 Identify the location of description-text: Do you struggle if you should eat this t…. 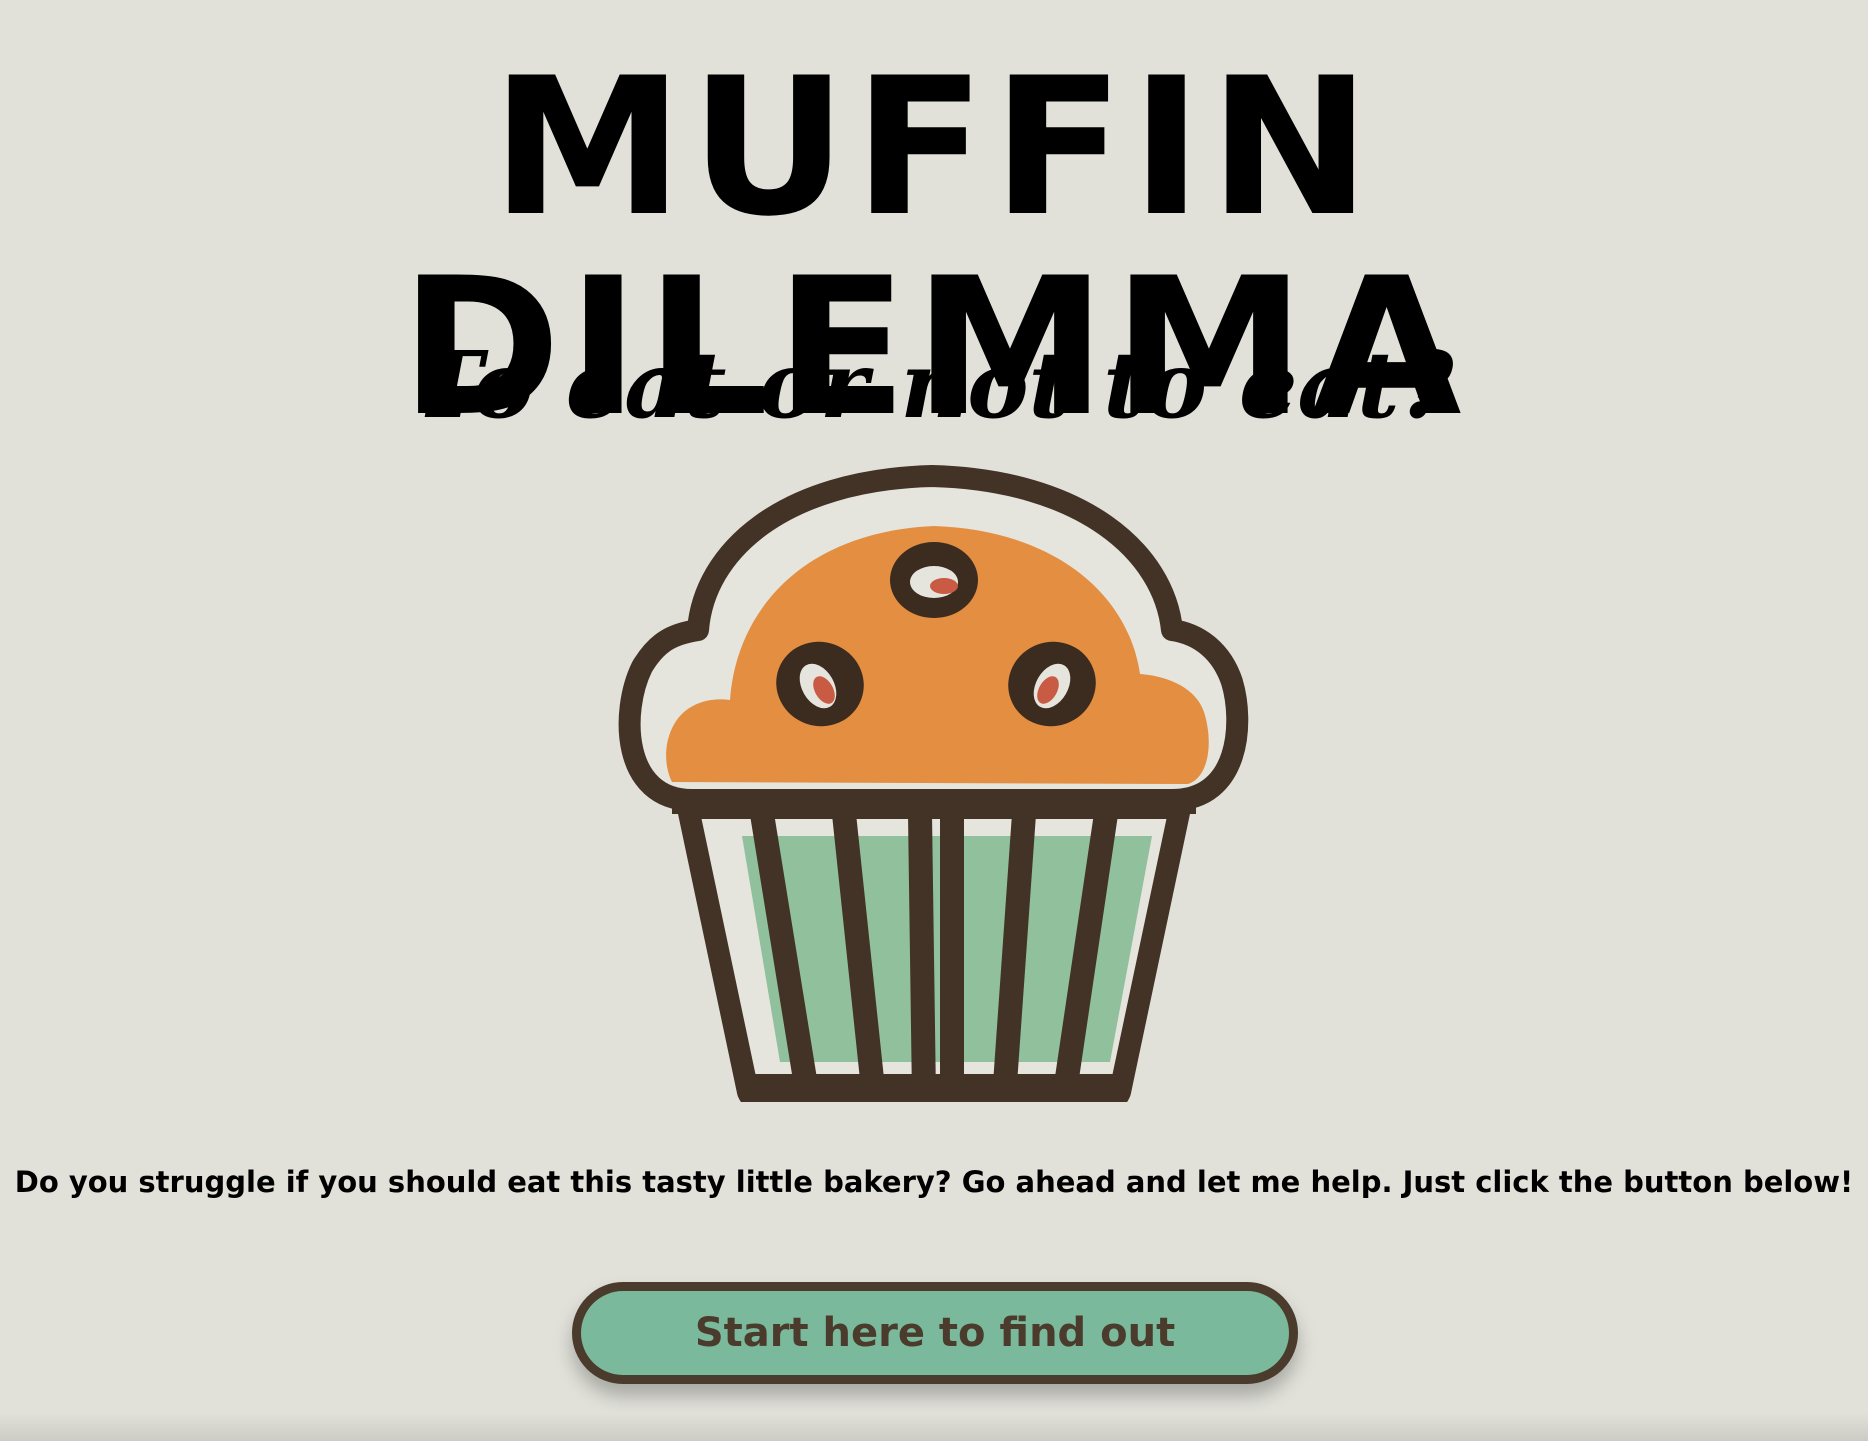
(934, 1182).